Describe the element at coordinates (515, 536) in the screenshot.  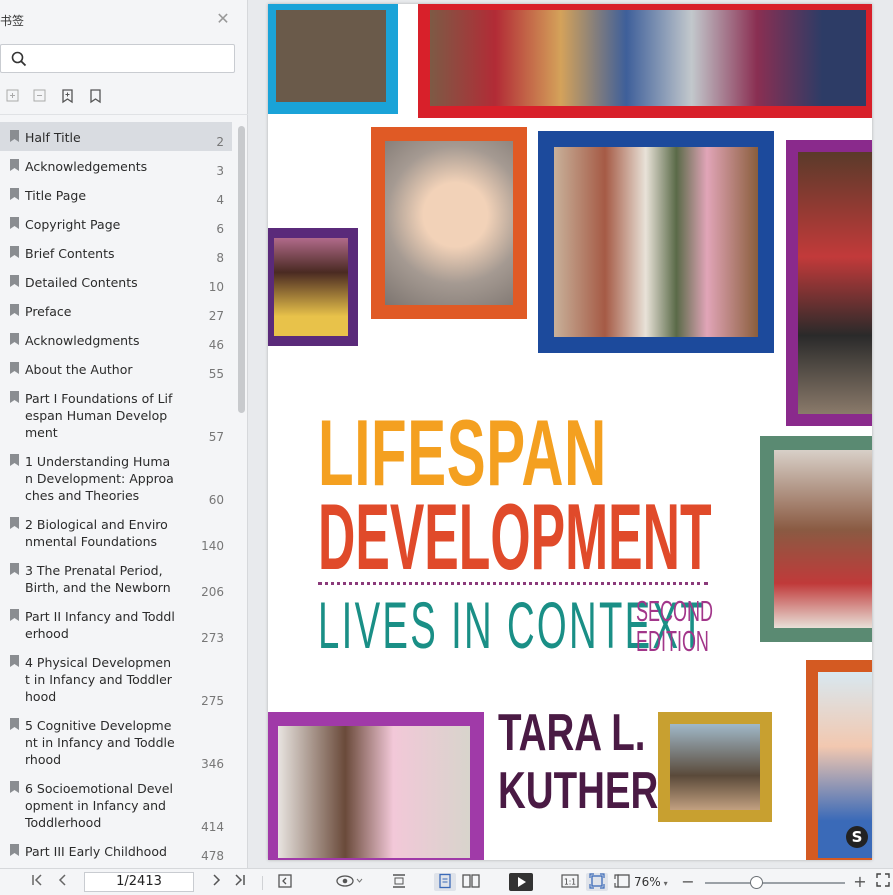
I see `cover-title-line2: DEVELOPMENT` at that location.